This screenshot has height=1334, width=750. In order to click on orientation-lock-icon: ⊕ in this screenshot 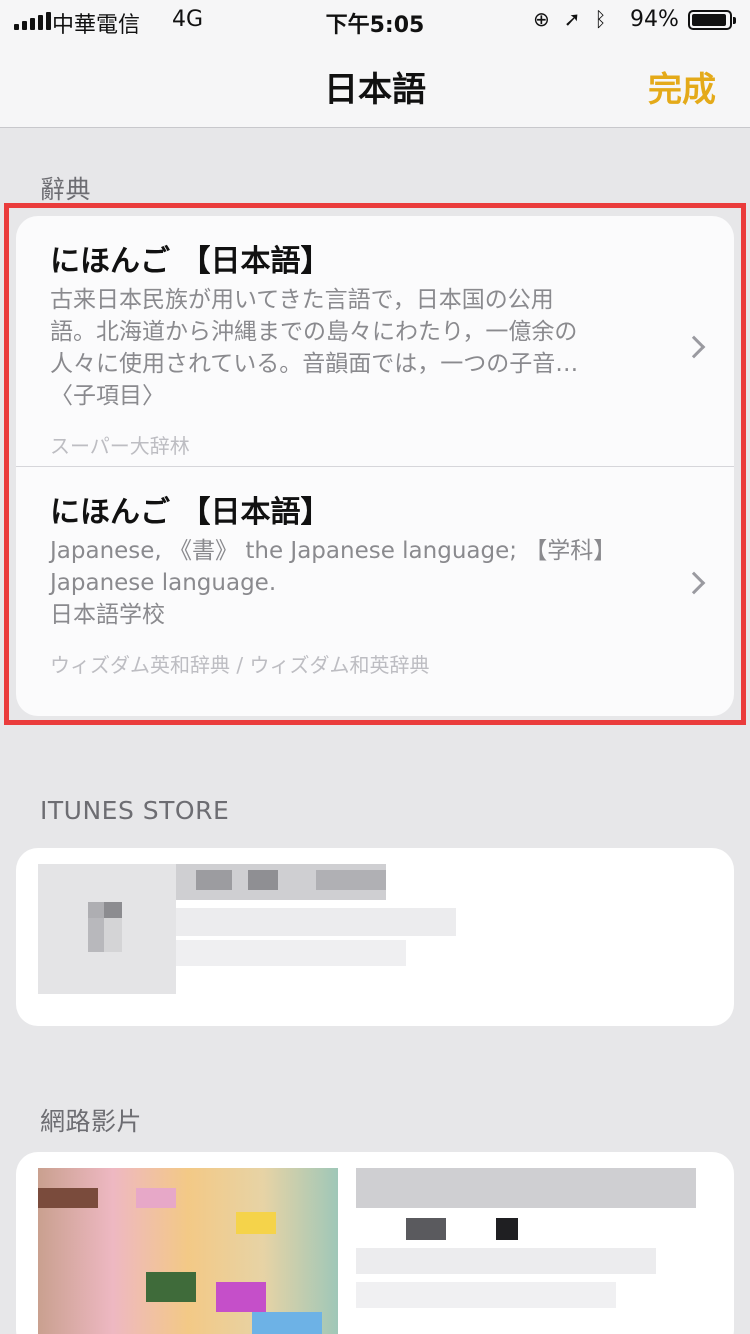, I will do `click(541, 19)`.